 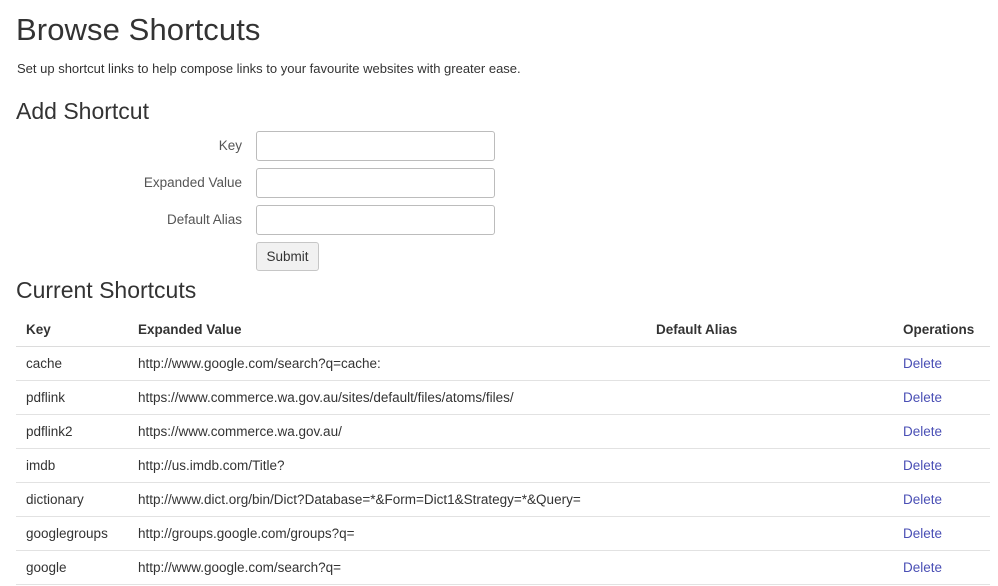 What do you see at coordinates (387, 431) in the screenshot?
I see `shortcut-expanded-value: https://www.commerce.wa.gov.au/` at bounding box center [387, 431].